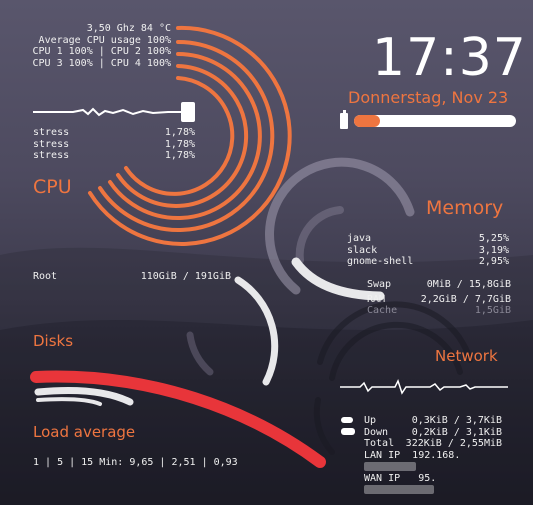 The image size is (533, 505). What do you see at coordinates (101, 63) in the screenshot?
I see `cpu-cores-line-2: CPU 3 100% | CPU 4 100%` at bounding box center [101, 63].